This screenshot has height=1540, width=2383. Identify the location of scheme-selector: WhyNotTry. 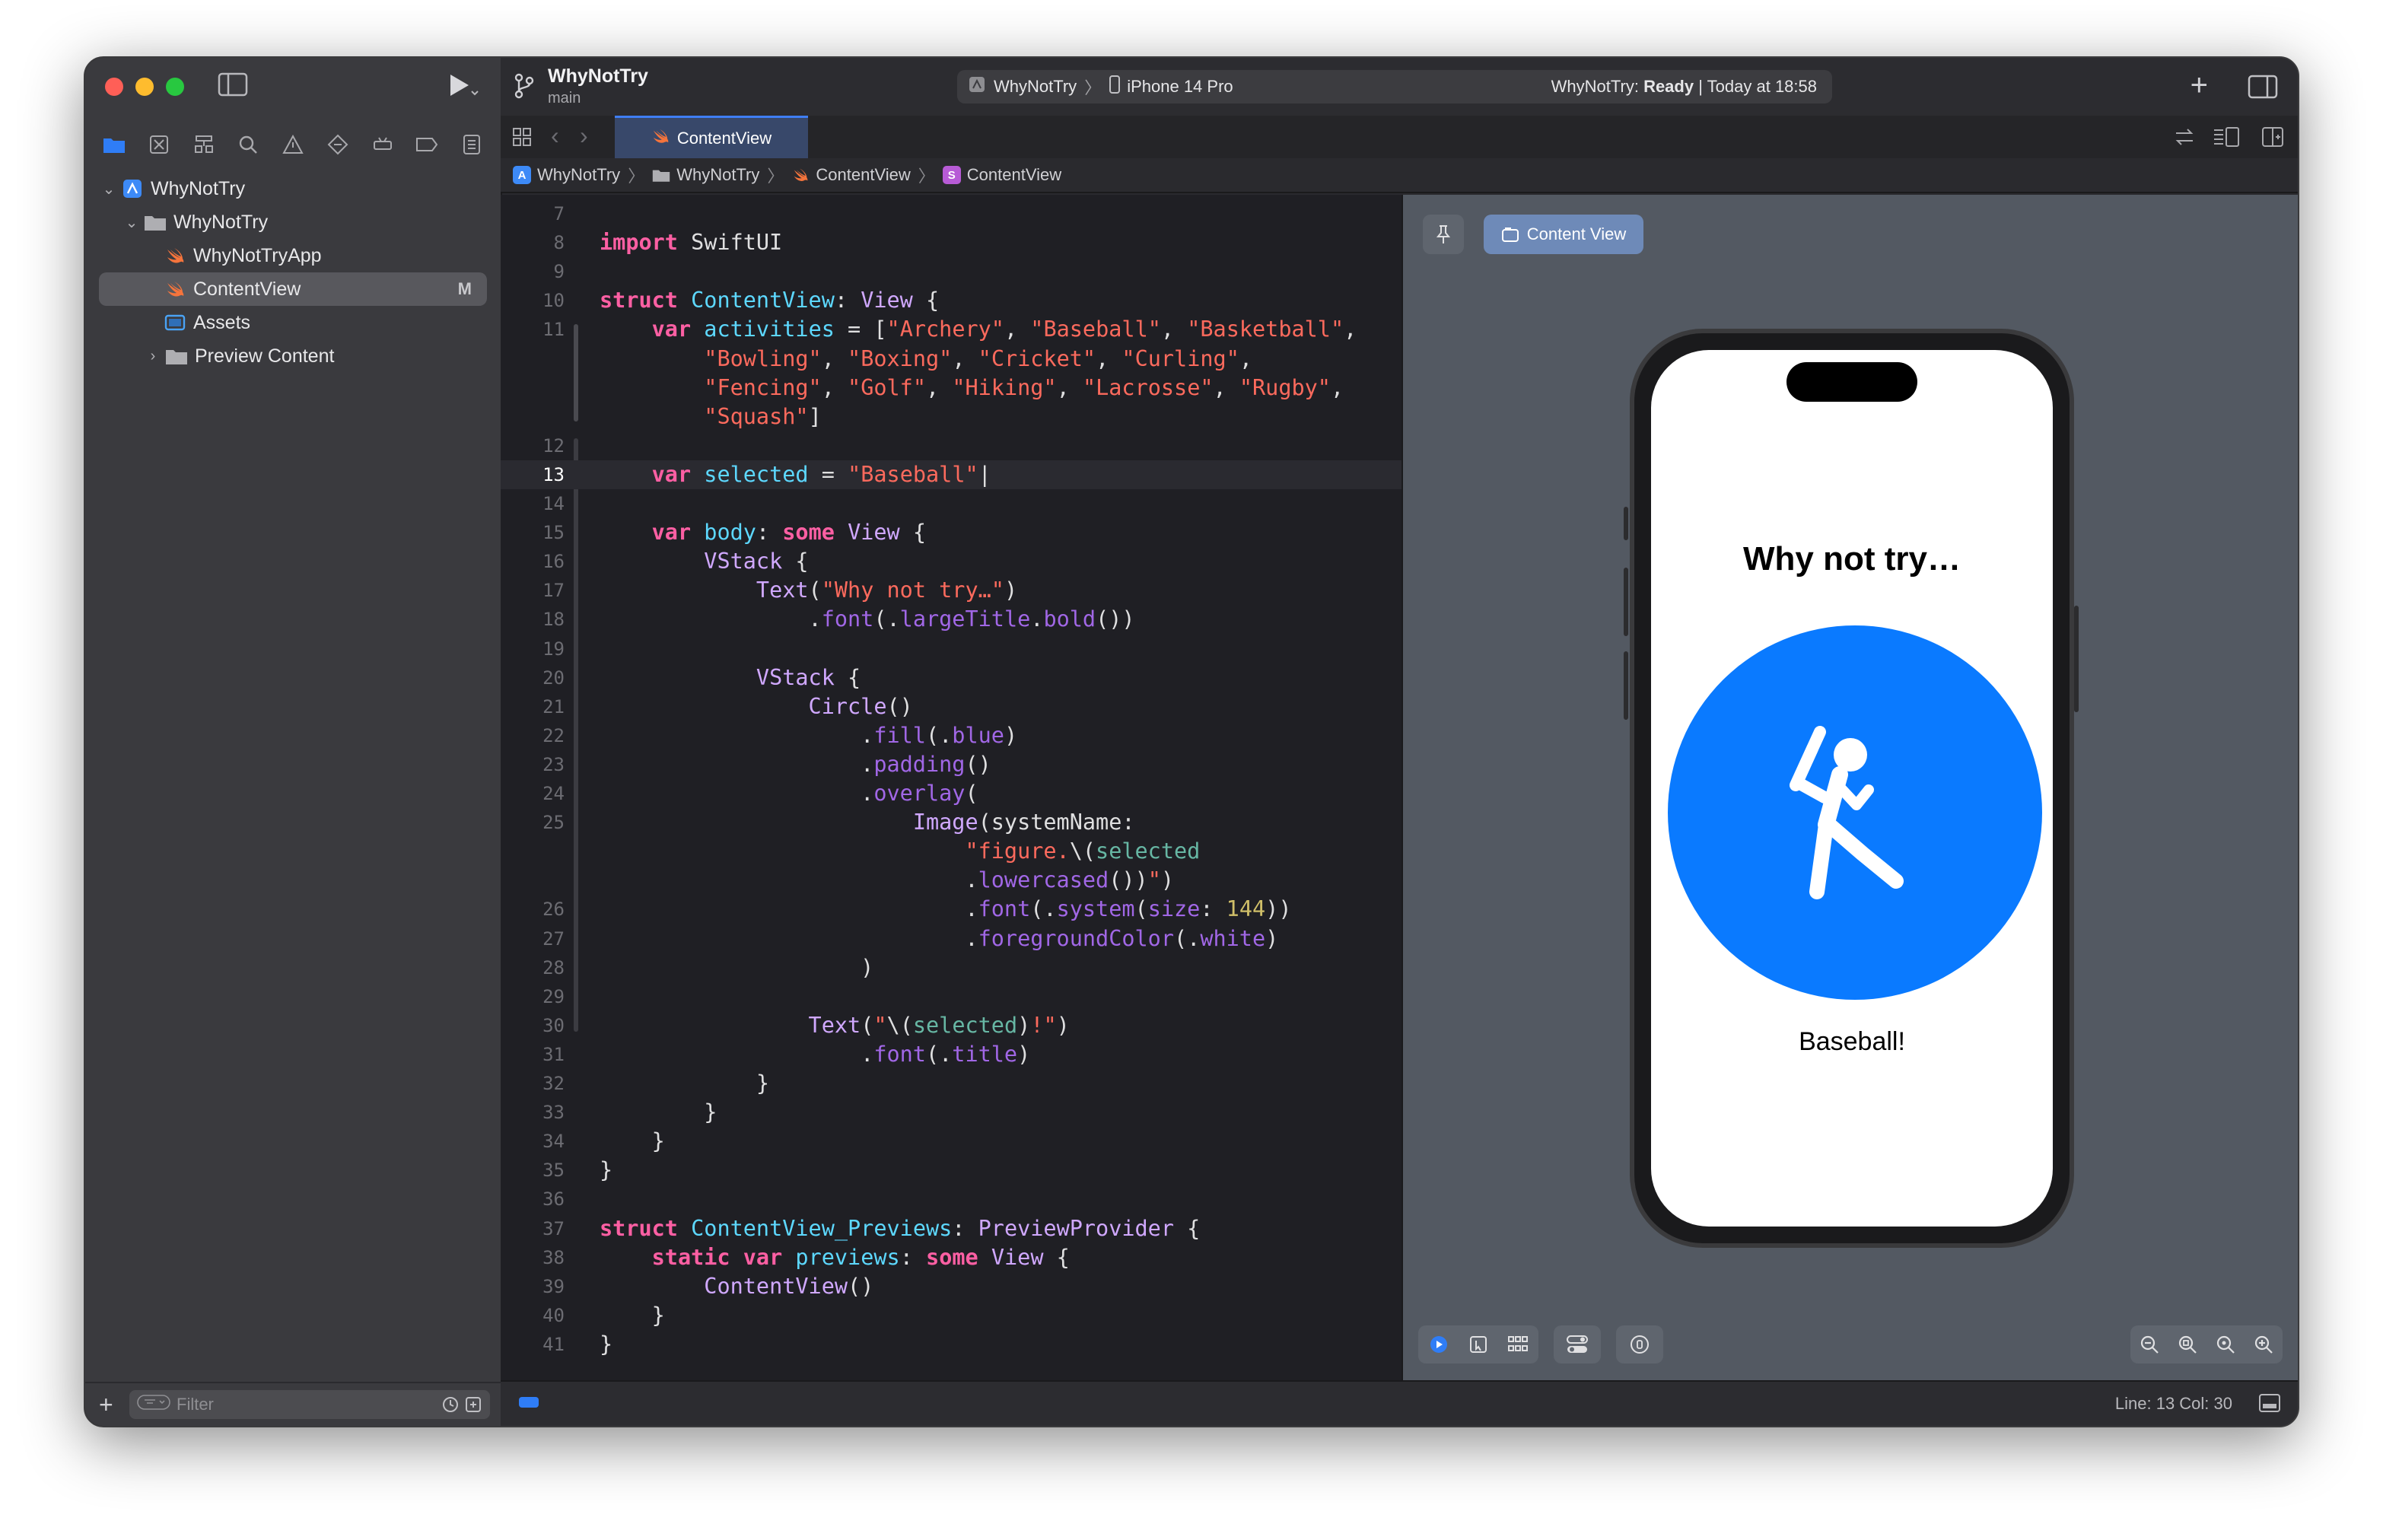
(1035, 87).